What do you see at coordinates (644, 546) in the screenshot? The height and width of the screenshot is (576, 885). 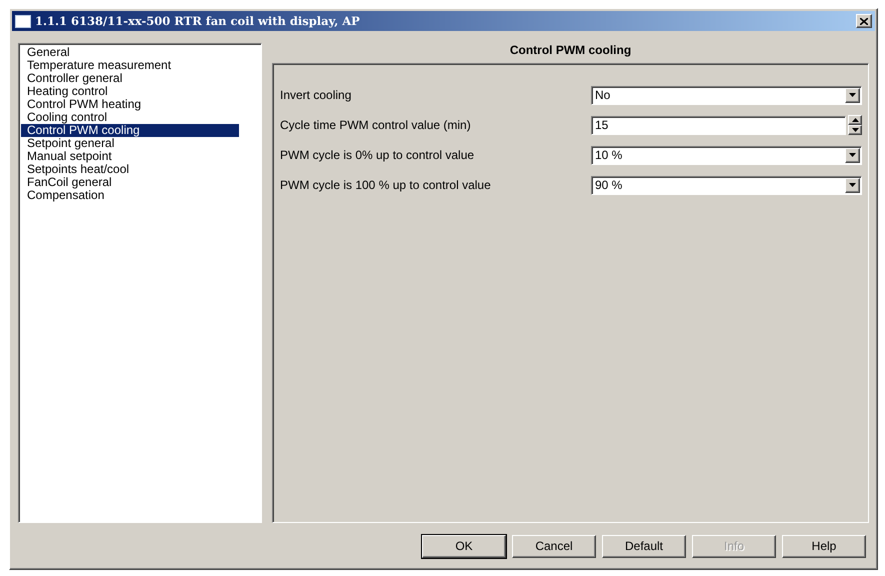 I see `dialog-button: Default` at bounding box center [644, 546].